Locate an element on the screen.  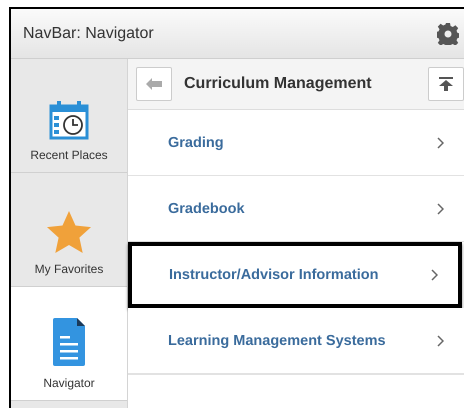
menu-item: Instructor/Advisor Information is located at coordinates (295, 275).